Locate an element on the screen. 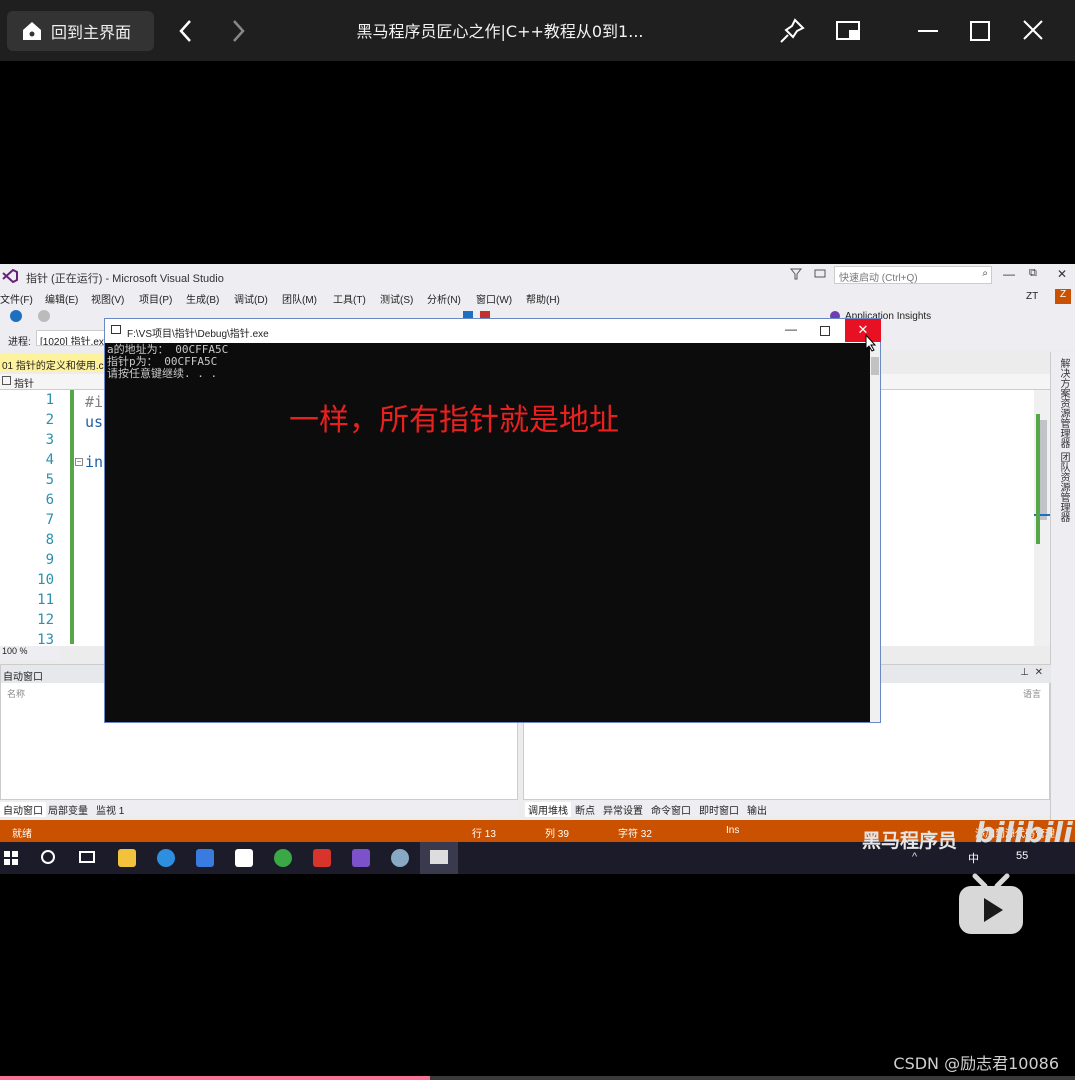 This screenshot has height=1080, width=1075. process-select: [1020] 指针.exe is located at coordinates (71, 338).